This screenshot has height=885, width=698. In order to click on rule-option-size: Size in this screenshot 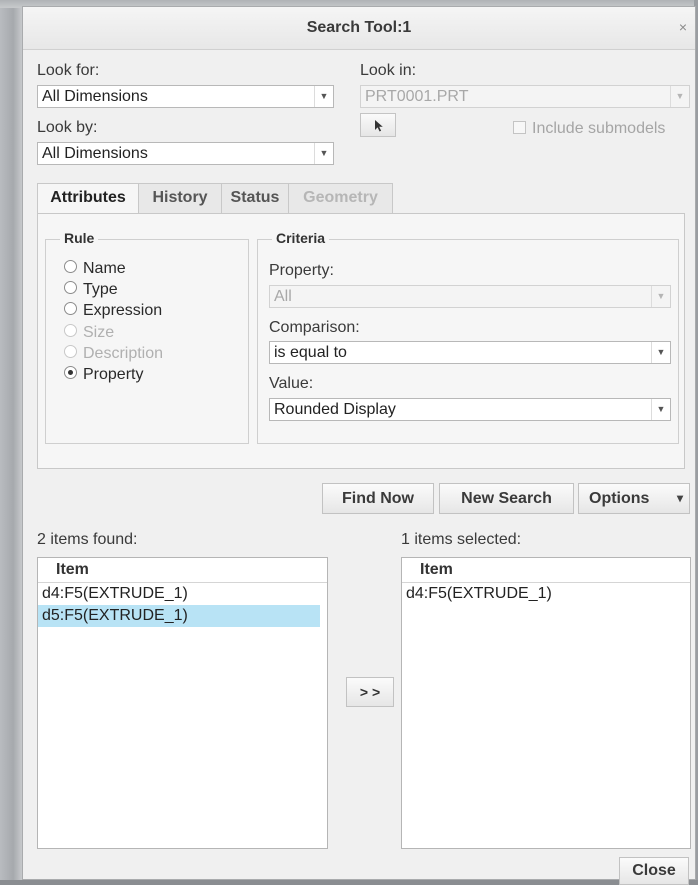, I will do `click(89, 333)`.